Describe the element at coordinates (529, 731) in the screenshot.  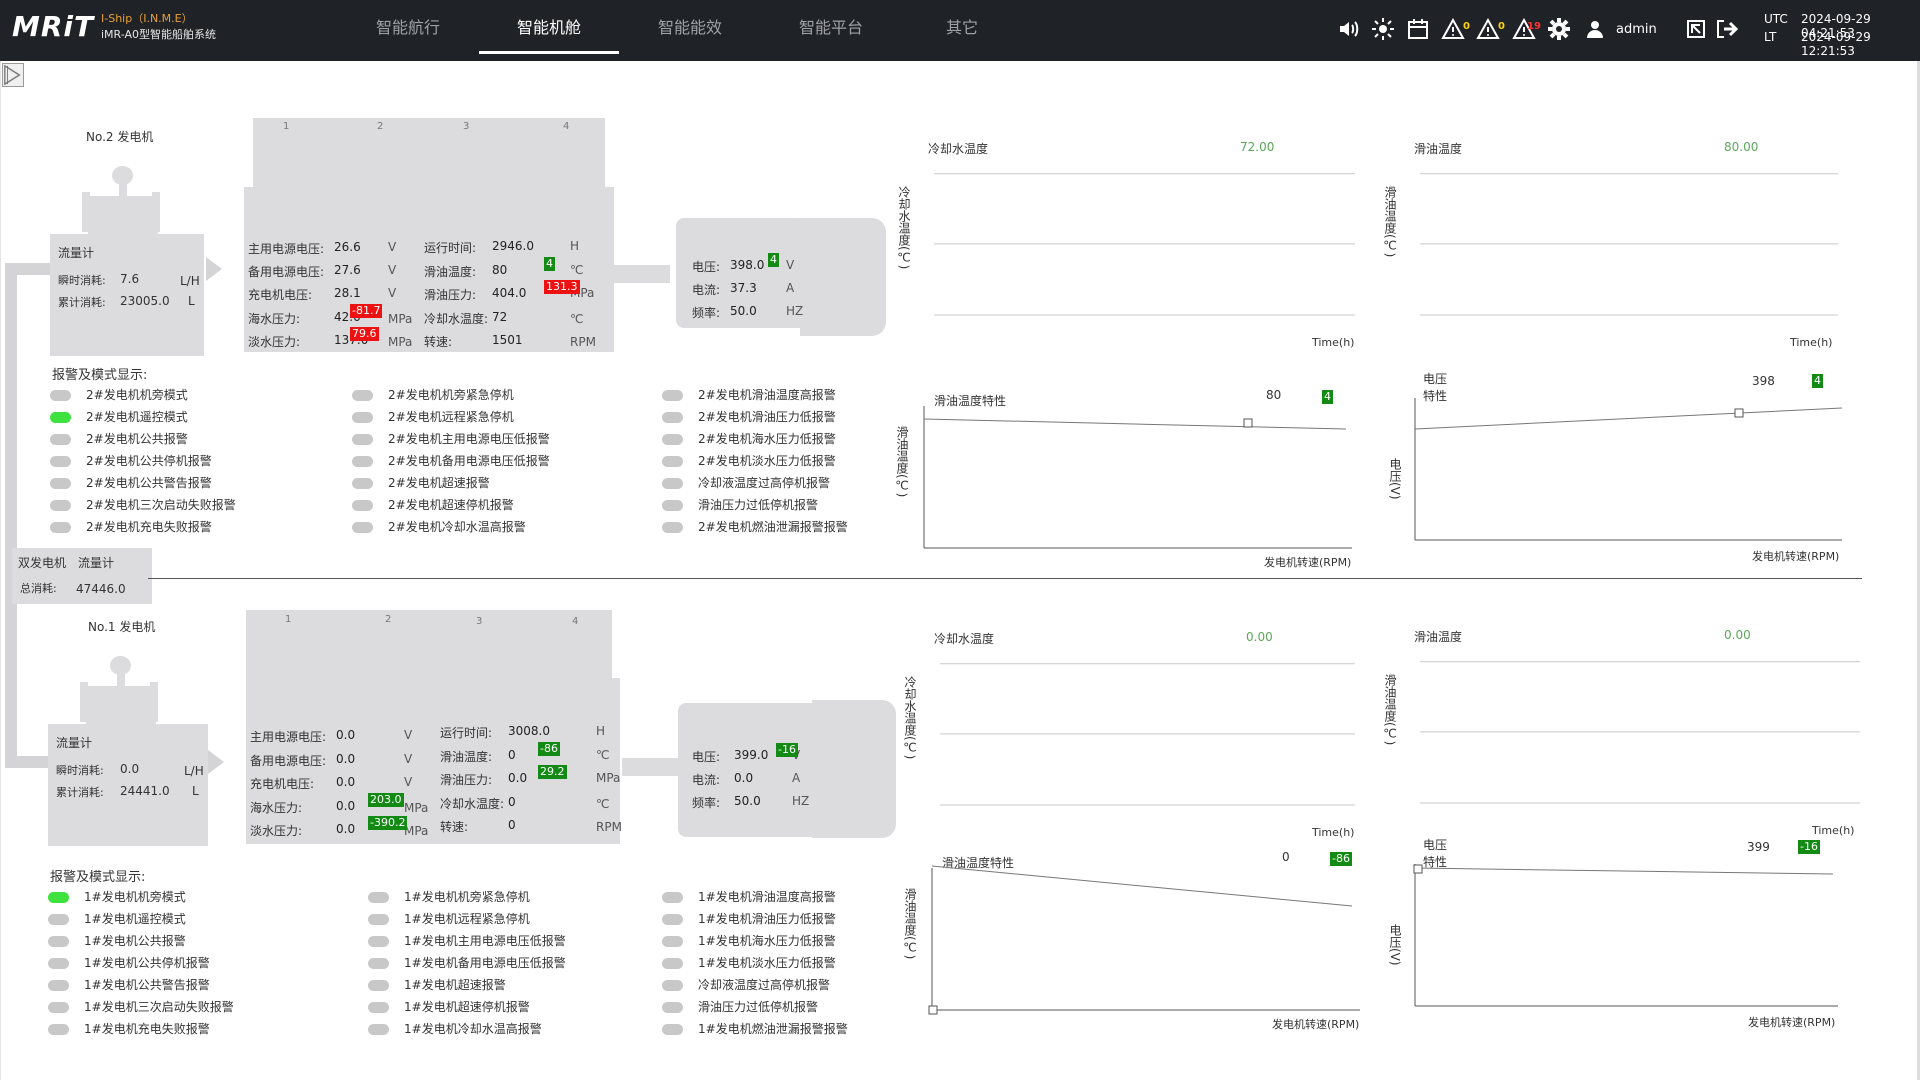
I see `param-value: 3008.0` at that location.